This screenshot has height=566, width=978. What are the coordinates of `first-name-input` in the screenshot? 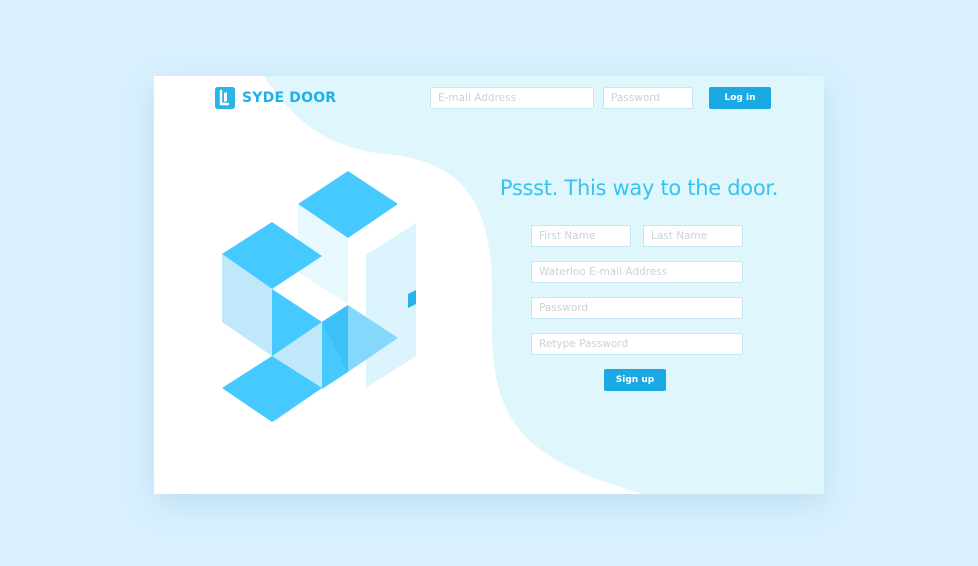 It's located at (581, 236).